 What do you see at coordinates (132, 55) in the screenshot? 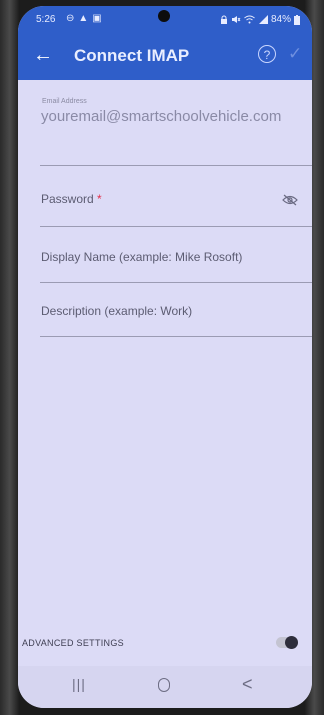
I see `page-title: Connect IMAP` at bounding box center [132, 55].